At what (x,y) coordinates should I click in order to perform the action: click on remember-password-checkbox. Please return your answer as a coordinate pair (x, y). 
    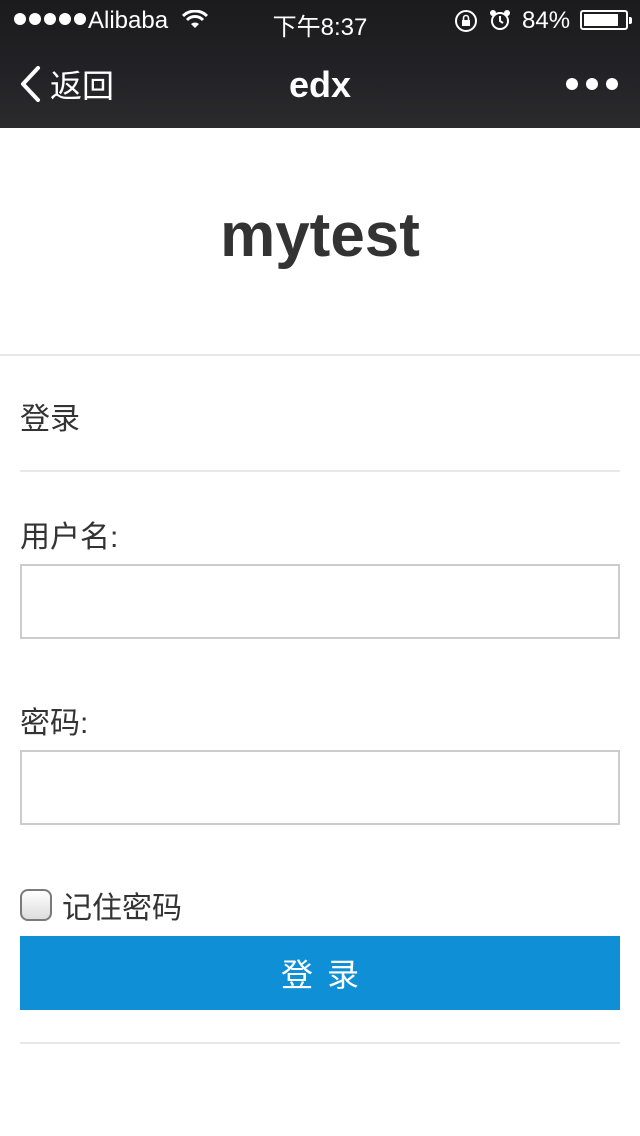
    Looking at the image, I should click on (36, 905).